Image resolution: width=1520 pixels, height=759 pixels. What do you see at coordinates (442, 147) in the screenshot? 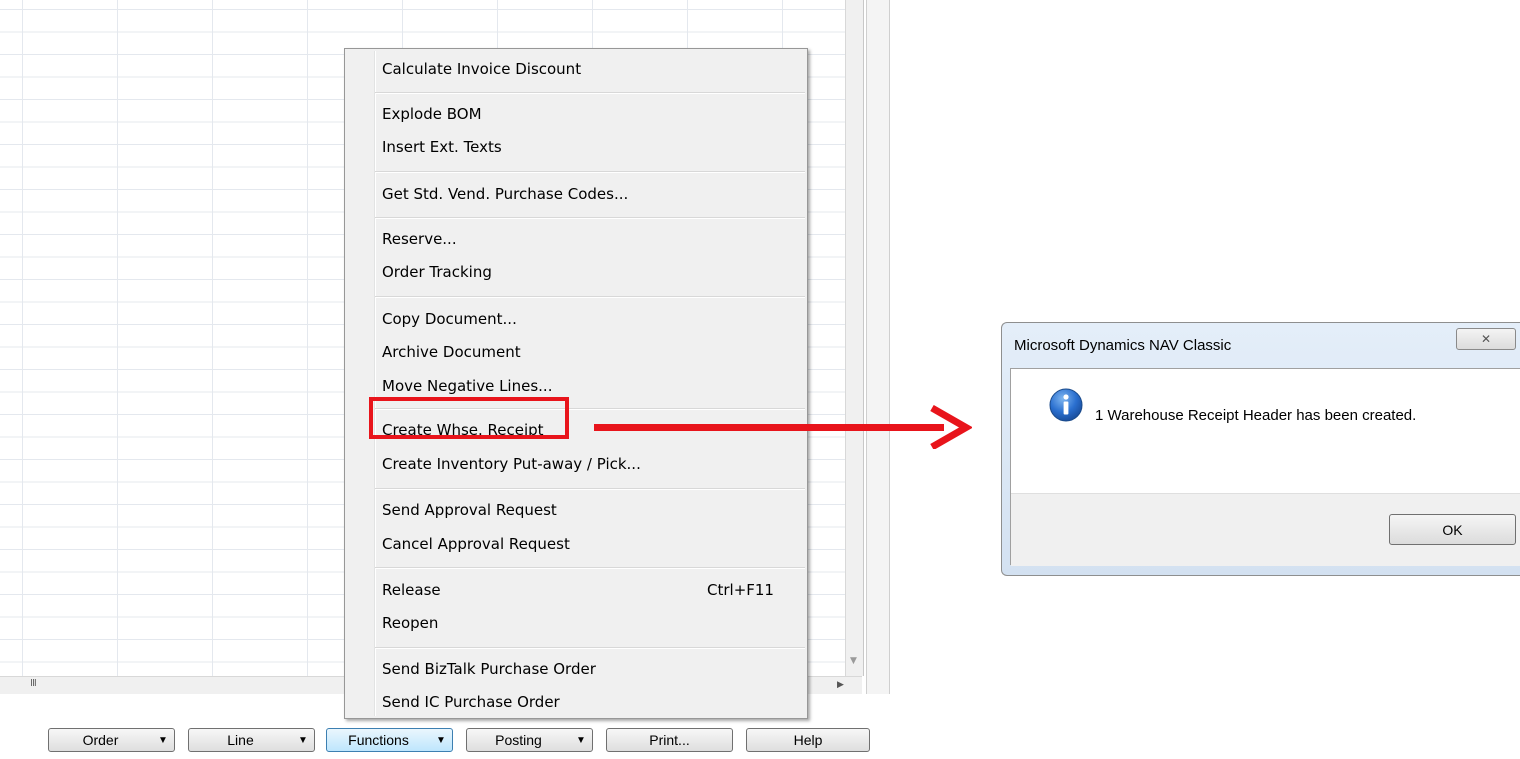
I see `menu-item-insert-ext-texts: Insert Ext. Texts` at bounding box center [442, 147].